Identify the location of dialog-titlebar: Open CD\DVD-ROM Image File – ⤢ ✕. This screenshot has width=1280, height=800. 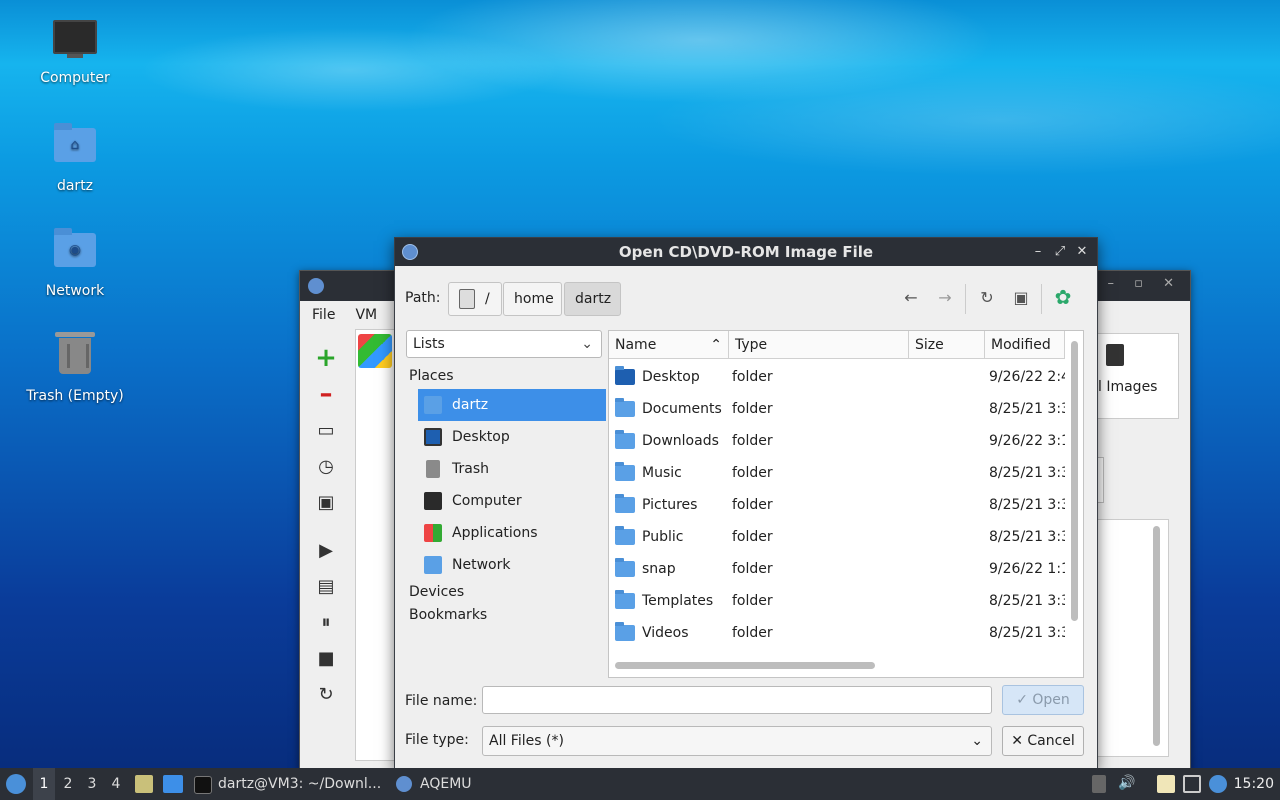
(746, 252).